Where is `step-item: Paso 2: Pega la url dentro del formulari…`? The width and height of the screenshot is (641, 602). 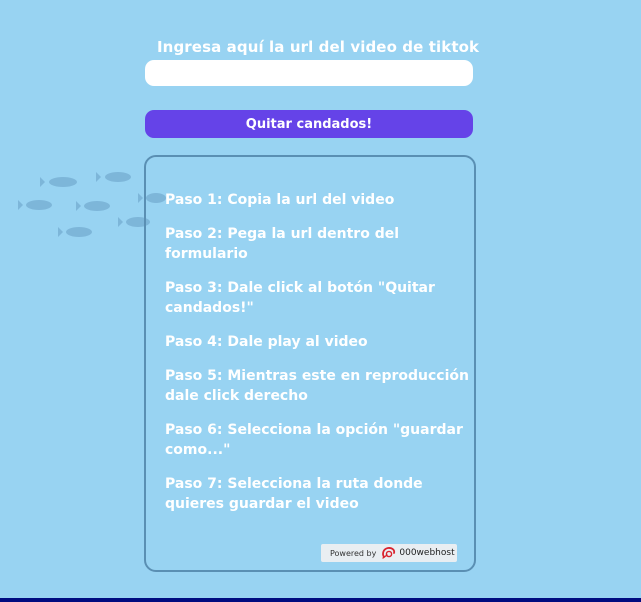
step-item: Paso 2: Pega la url dentro del formulari… is located at coordinates (282, 244).